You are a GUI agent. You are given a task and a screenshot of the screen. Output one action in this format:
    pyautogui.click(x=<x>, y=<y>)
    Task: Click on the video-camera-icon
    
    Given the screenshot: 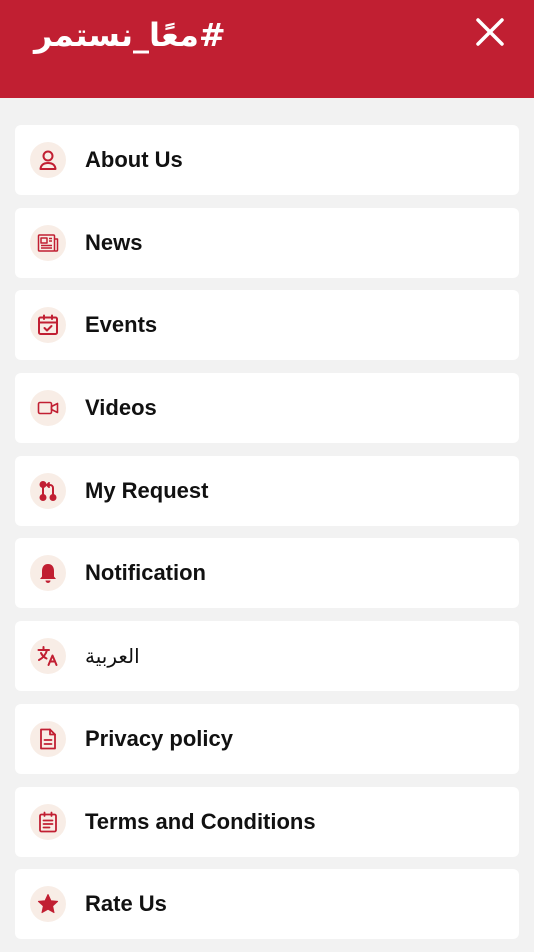 What is the action you would take?
    pyautogui.click(x=48, y=408)
    